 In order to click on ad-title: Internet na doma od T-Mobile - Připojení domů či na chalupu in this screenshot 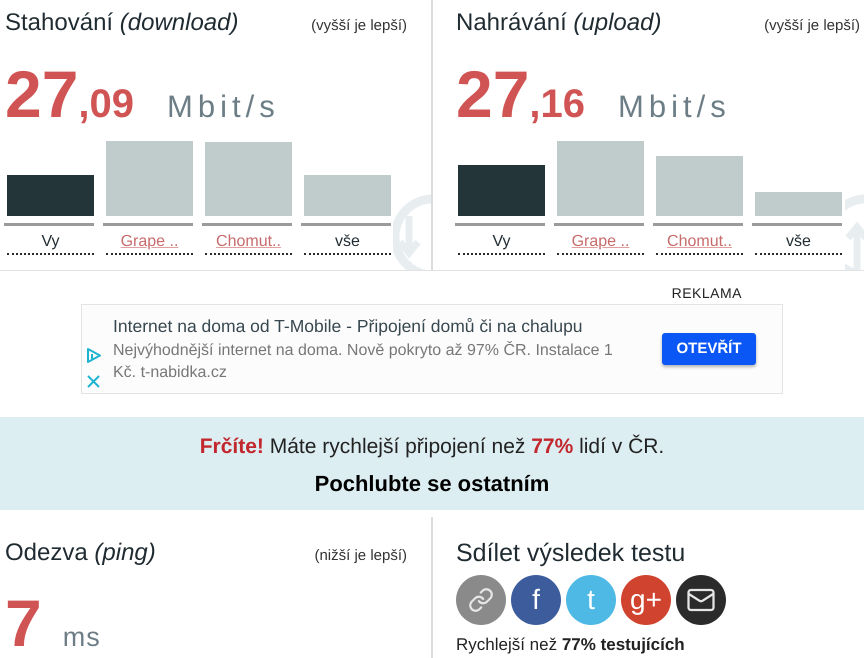, I will do `click(348, 325)`.